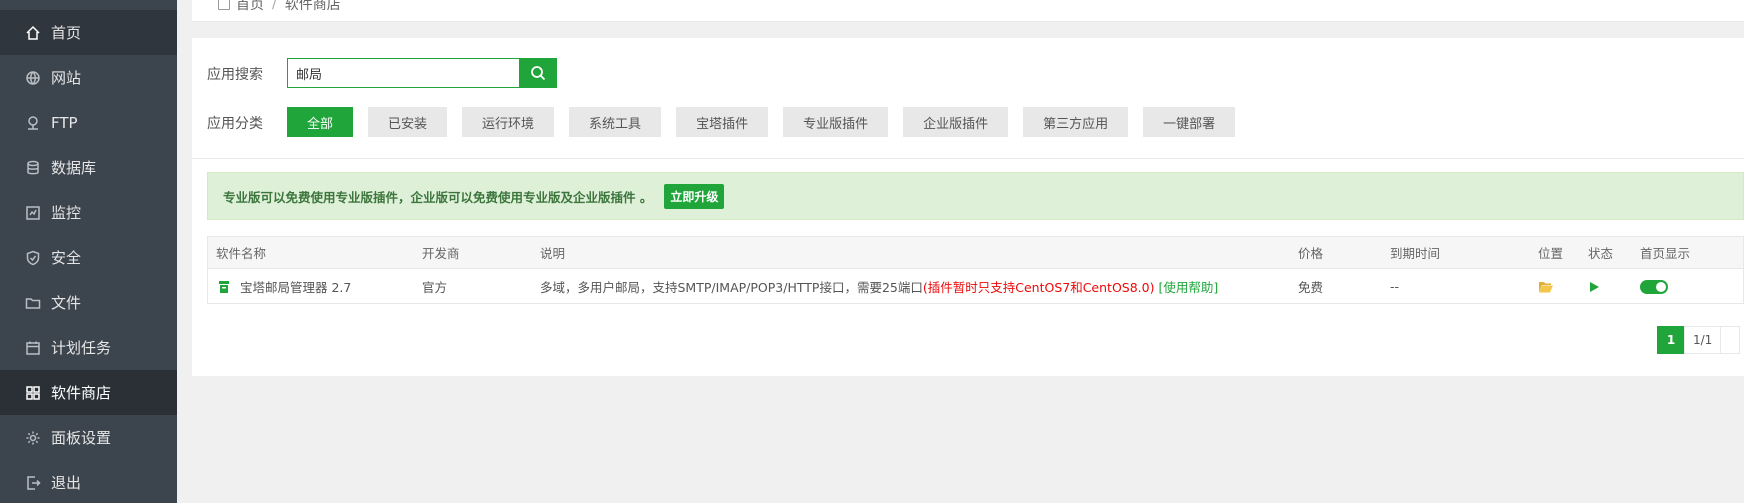  What do you see at coordinates (66, 483) in the screenshot?
I see `sidebar-item-label: 退出` at bounding box center [66, 483].